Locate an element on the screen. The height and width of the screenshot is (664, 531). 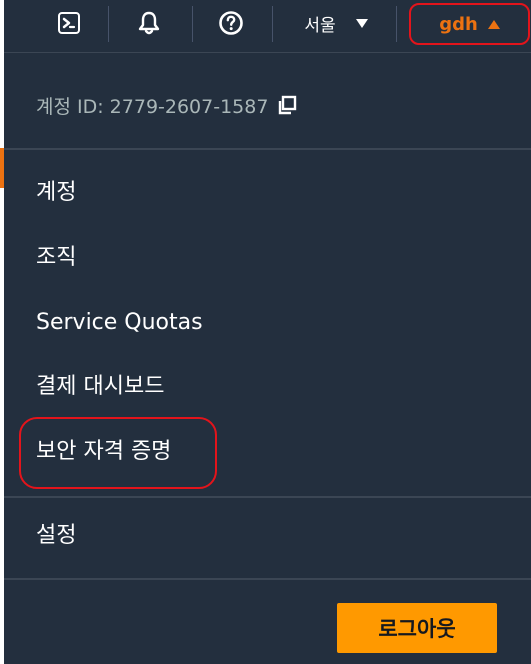
user-label: gdh is located at coordinates (458, 24).